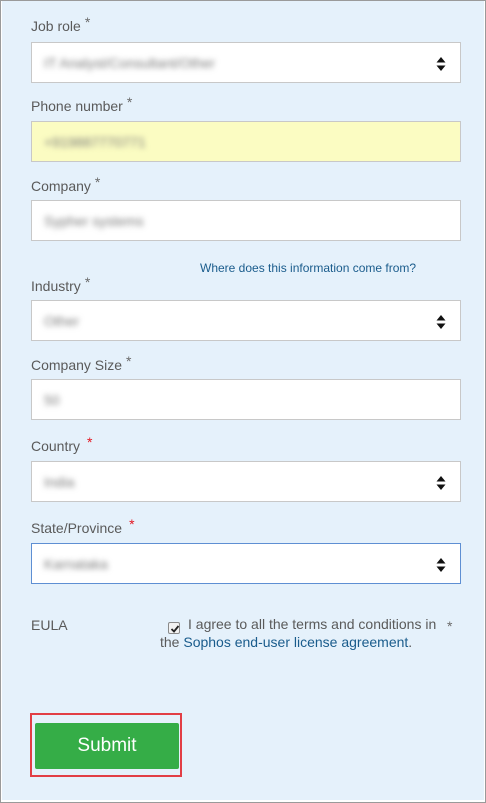 Image resolution: width=486 pixels, height=803 pixels. I want to click on industry-value: Other, so click(62, 321).